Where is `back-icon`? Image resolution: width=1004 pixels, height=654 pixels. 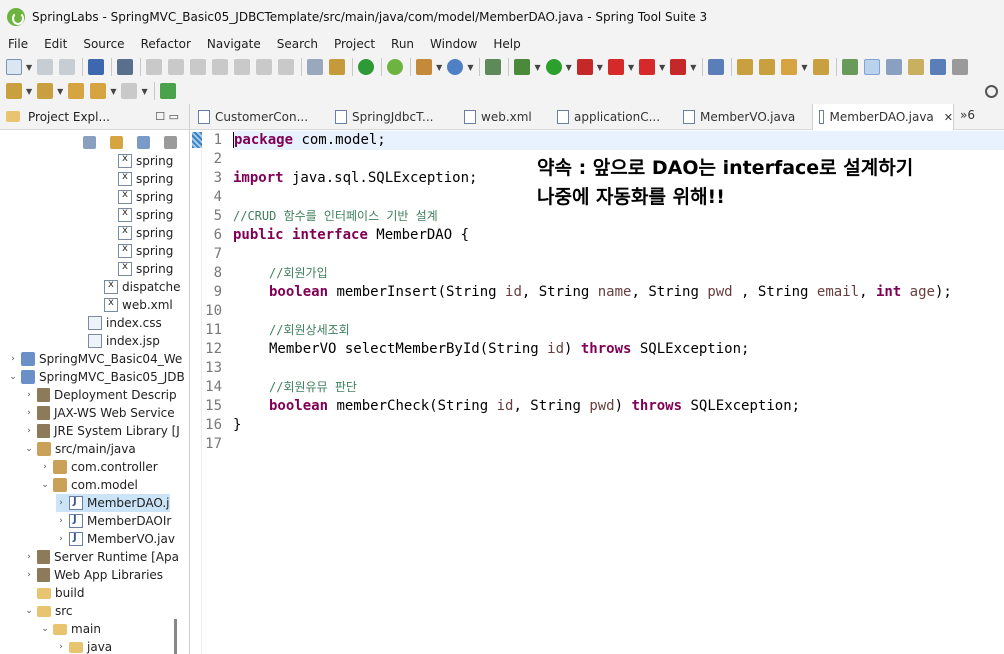
back-icon is located at coordinates (98, 91).